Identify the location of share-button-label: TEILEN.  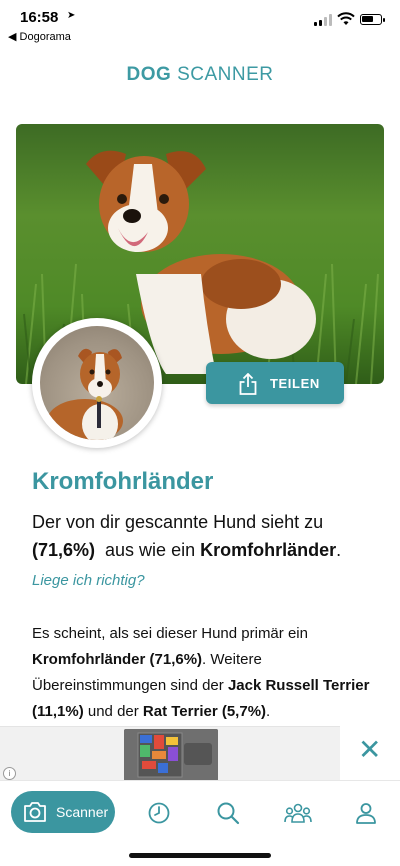
(295, 383).